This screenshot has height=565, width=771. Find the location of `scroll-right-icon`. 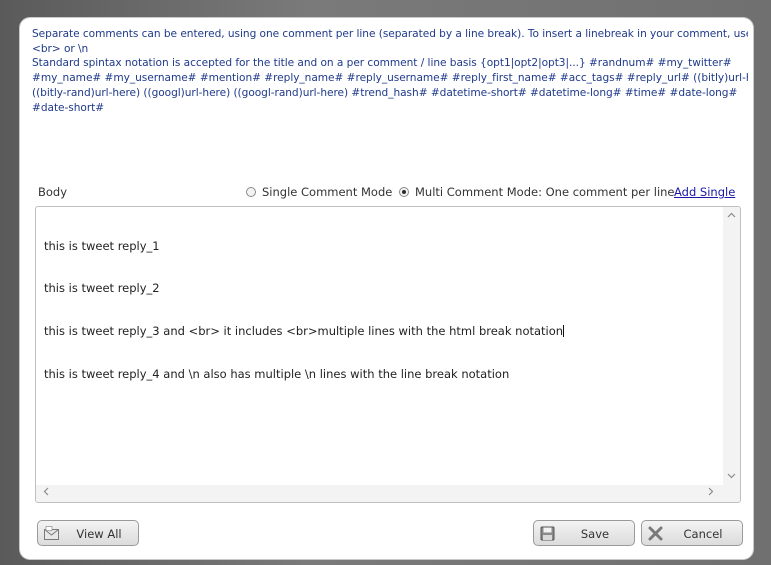

scroll-right-icon is located at coordinates (711, 493).